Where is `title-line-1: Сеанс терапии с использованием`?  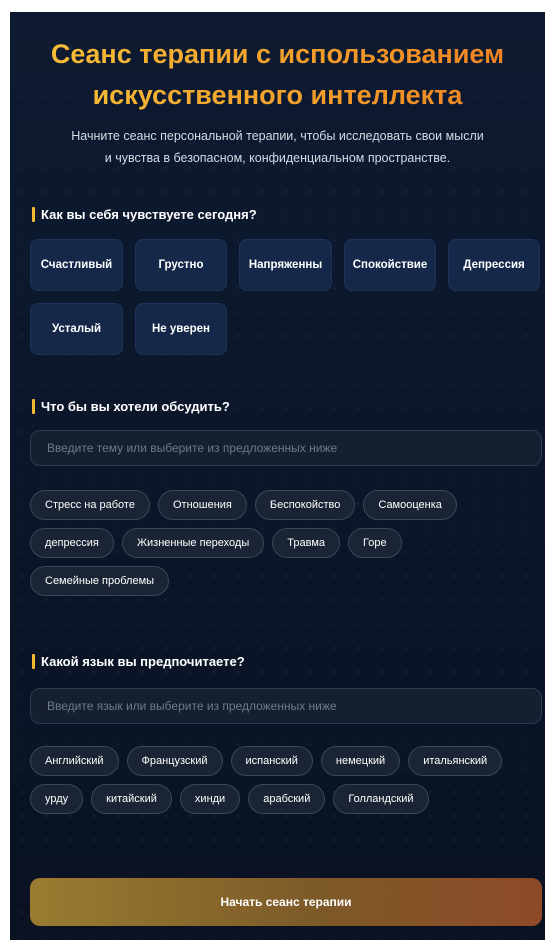
title-line-1: Сеанс терапии с использованием is located at coordinates (277, 54).